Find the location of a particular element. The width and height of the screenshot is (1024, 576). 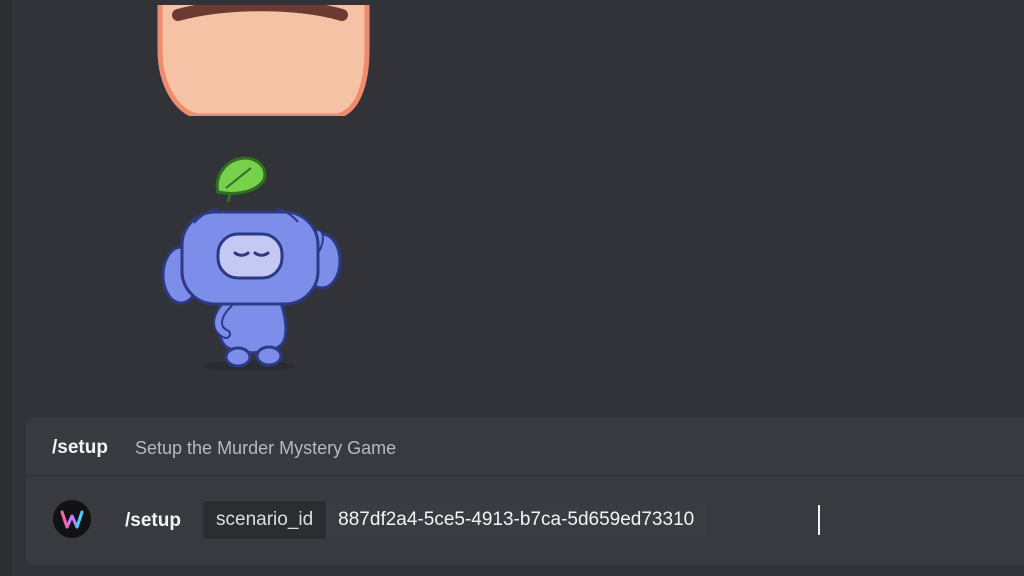

input-command: /setup is located at coordinates (153, 521).